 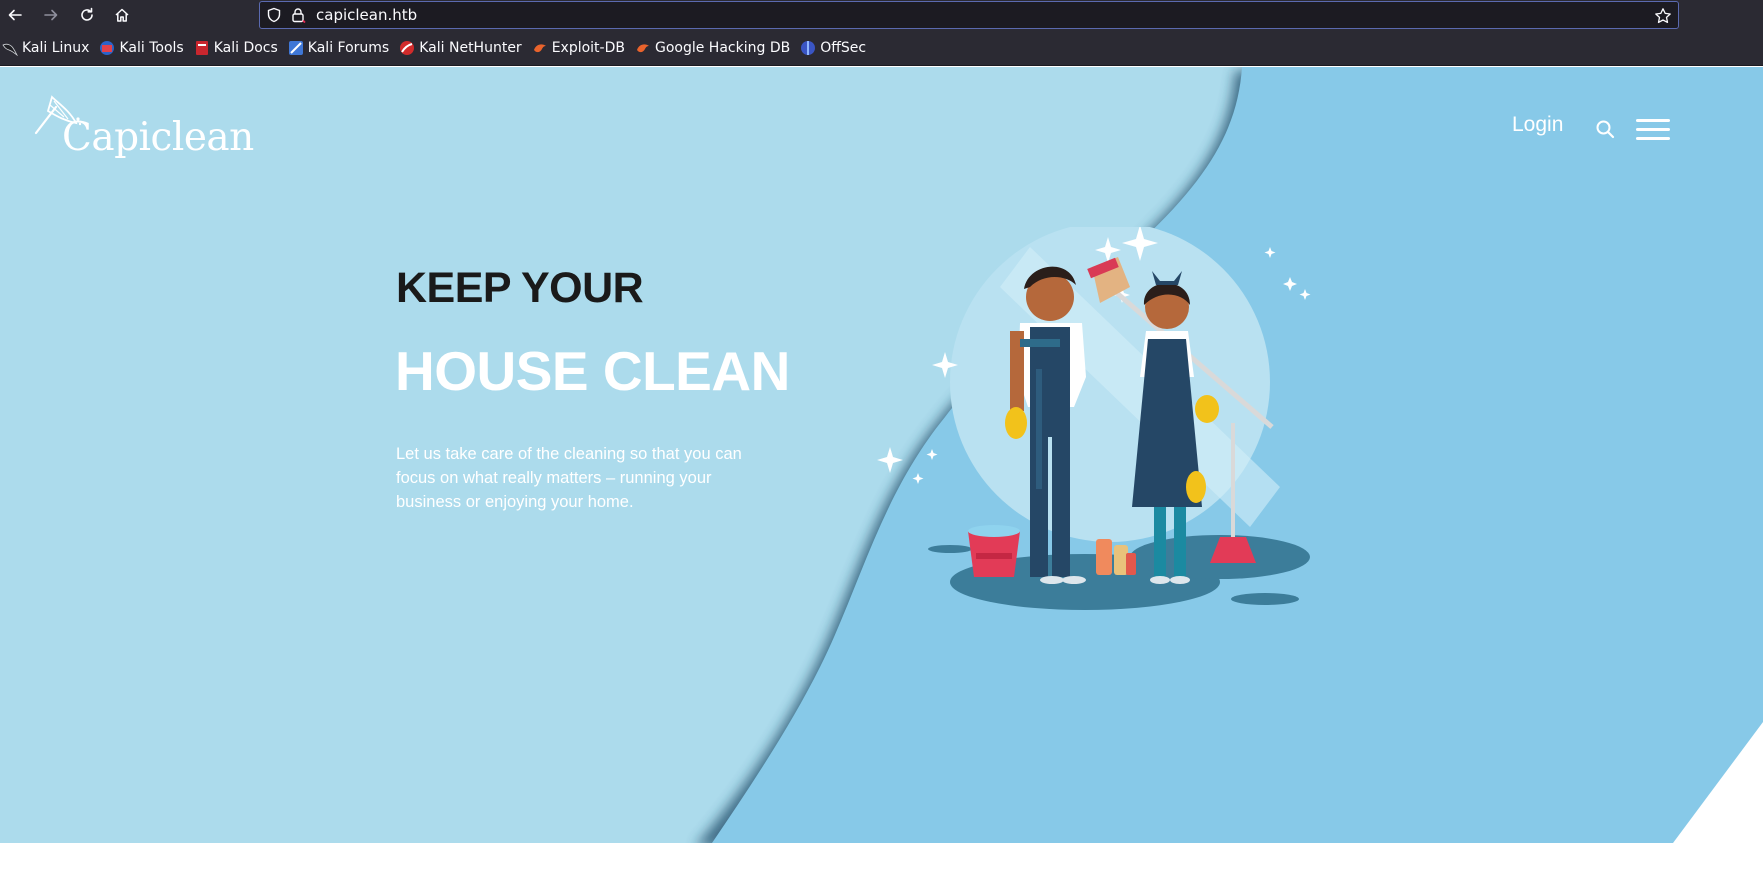 What do you see at coordinates (1094, 418) in the screenshot?
I see `cleaners-illustration` at bounding box center [1094, 418].